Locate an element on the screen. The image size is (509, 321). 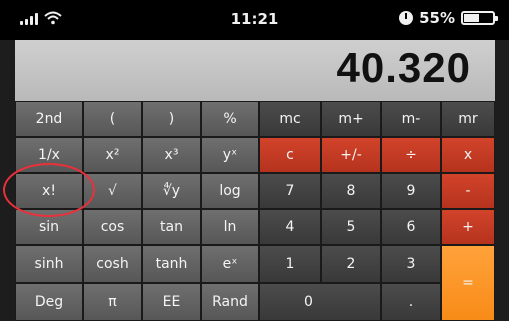
mr-label: mr is located at coordinates (468, 119).